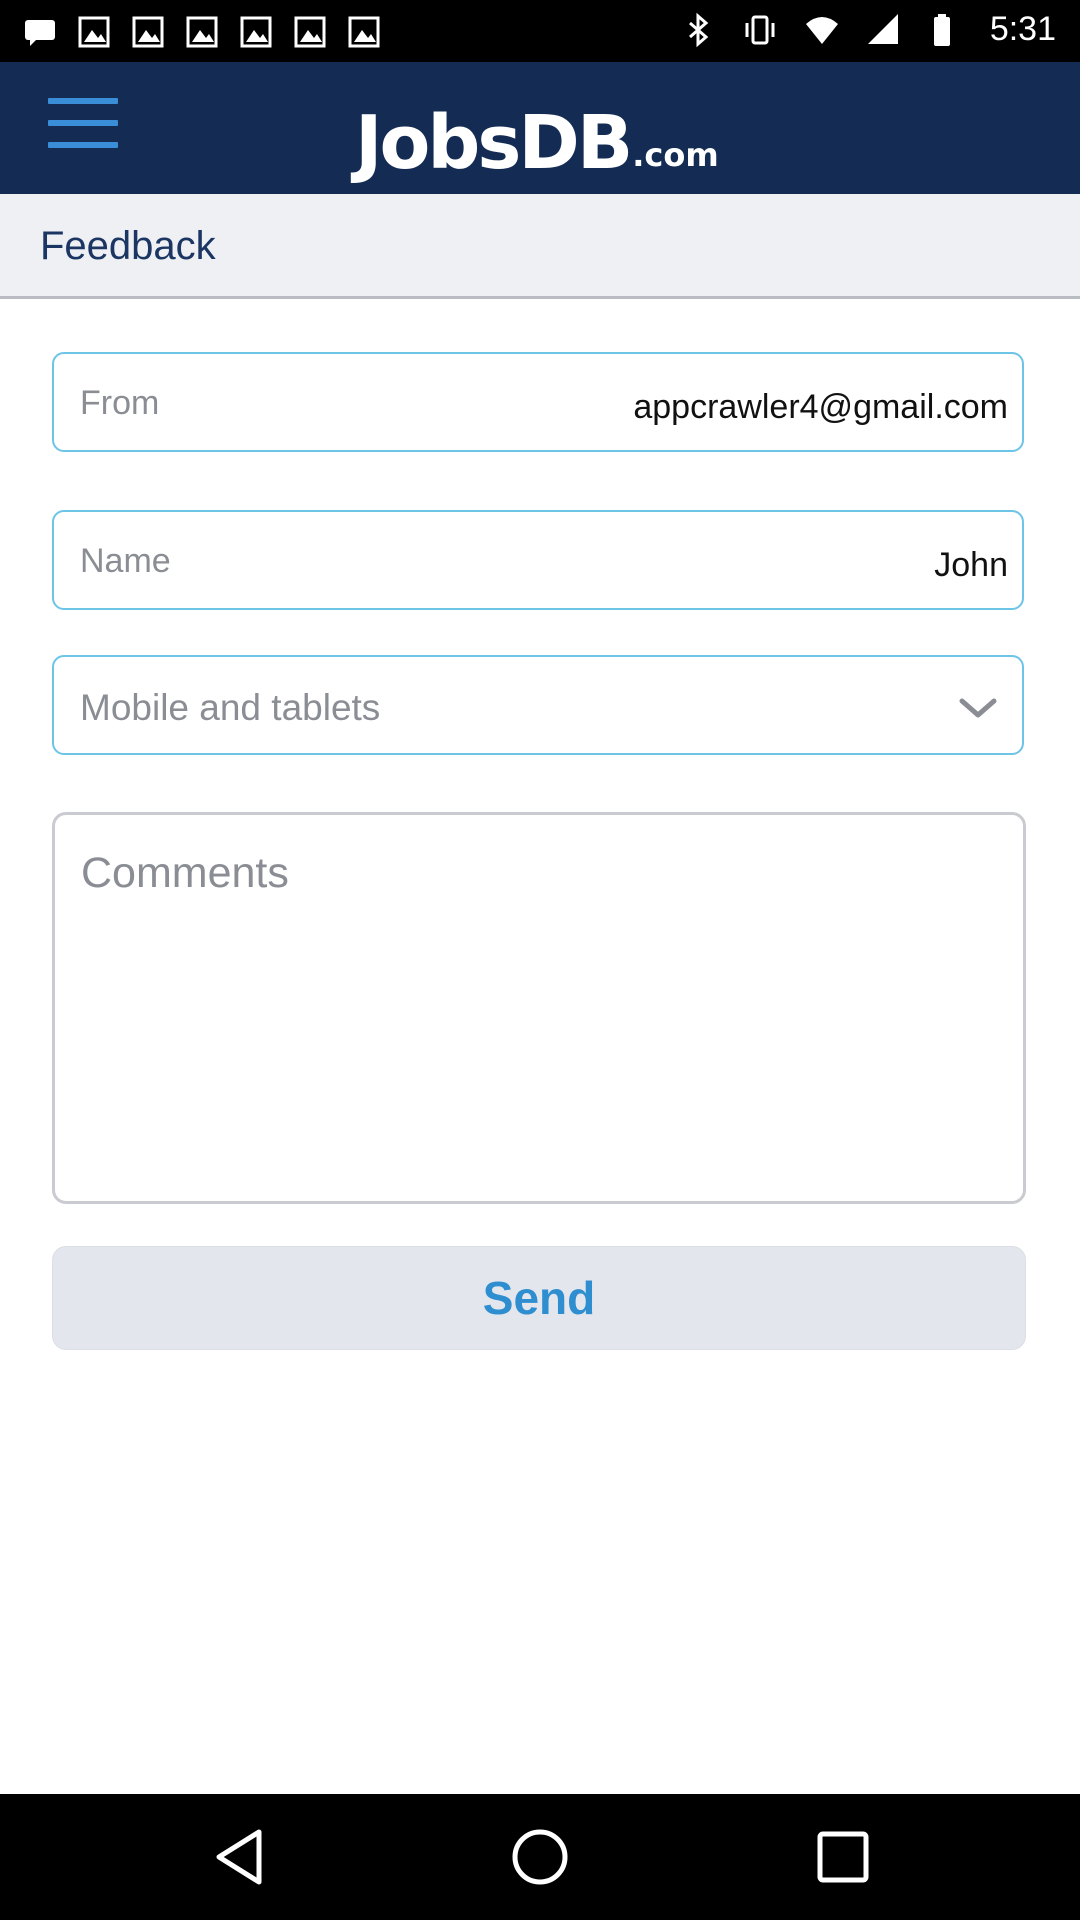 Image resolution: width=1080 pixels, height=1920 pixels. What do you see at coordinates (83, 101) in the screenshot?
I see `hamburger-icon` at bounding box center [83, 101].